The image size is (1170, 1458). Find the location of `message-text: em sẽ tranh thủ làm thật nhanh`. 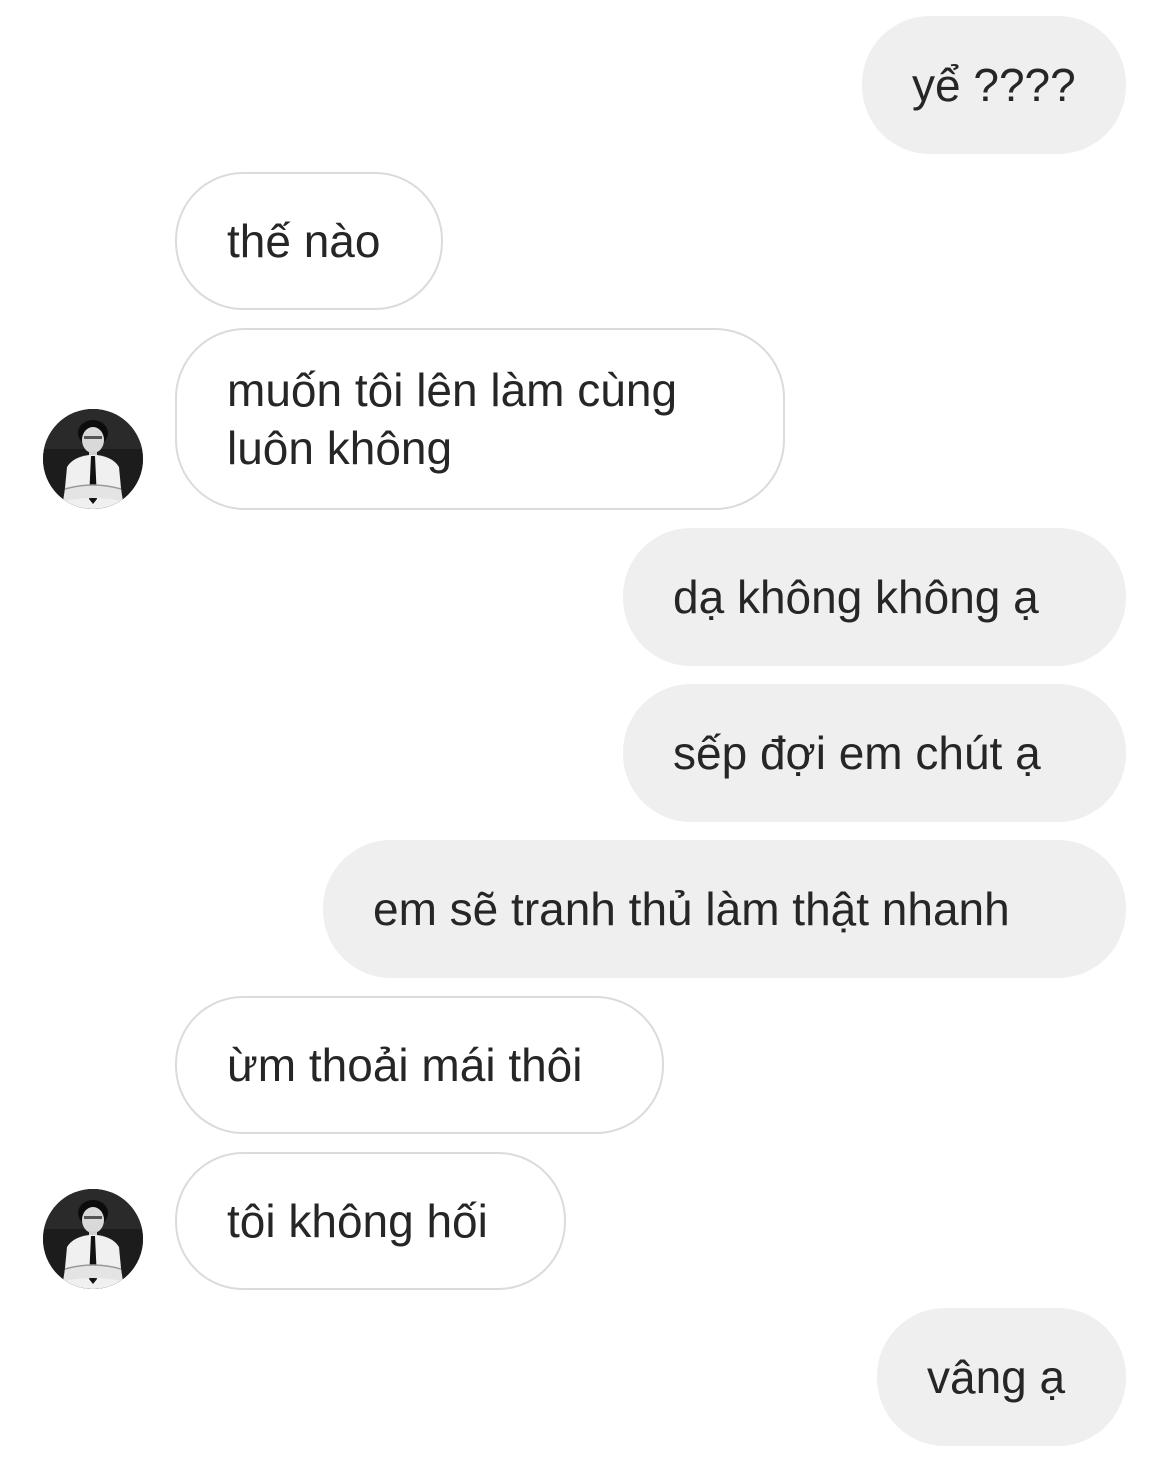

message-text: em sẽ tranh thủ làm thật nhanh is located at coordinates (691, 909).